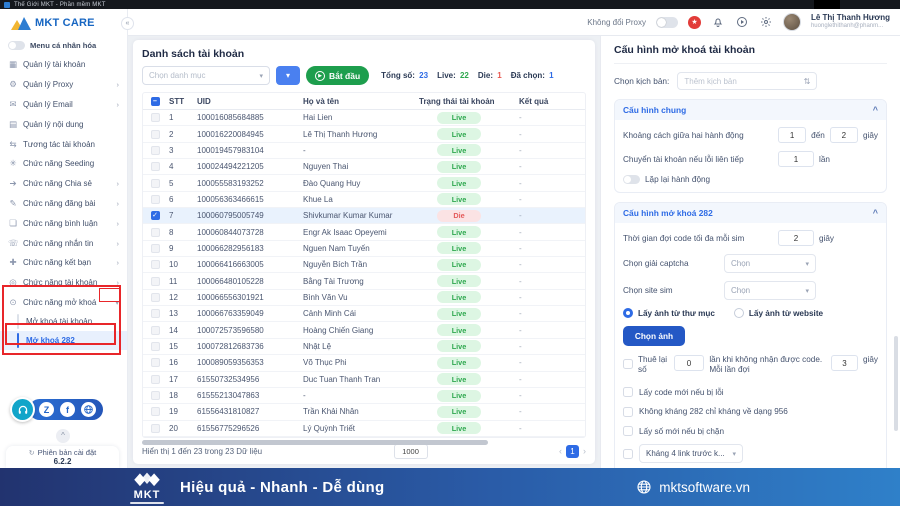 The width and height of the screenshot is (900, 506). What do you see at coordinates (631, 179) in the screenshot?
I see `repeat-action-toggle` at bounding box center [631, 179].